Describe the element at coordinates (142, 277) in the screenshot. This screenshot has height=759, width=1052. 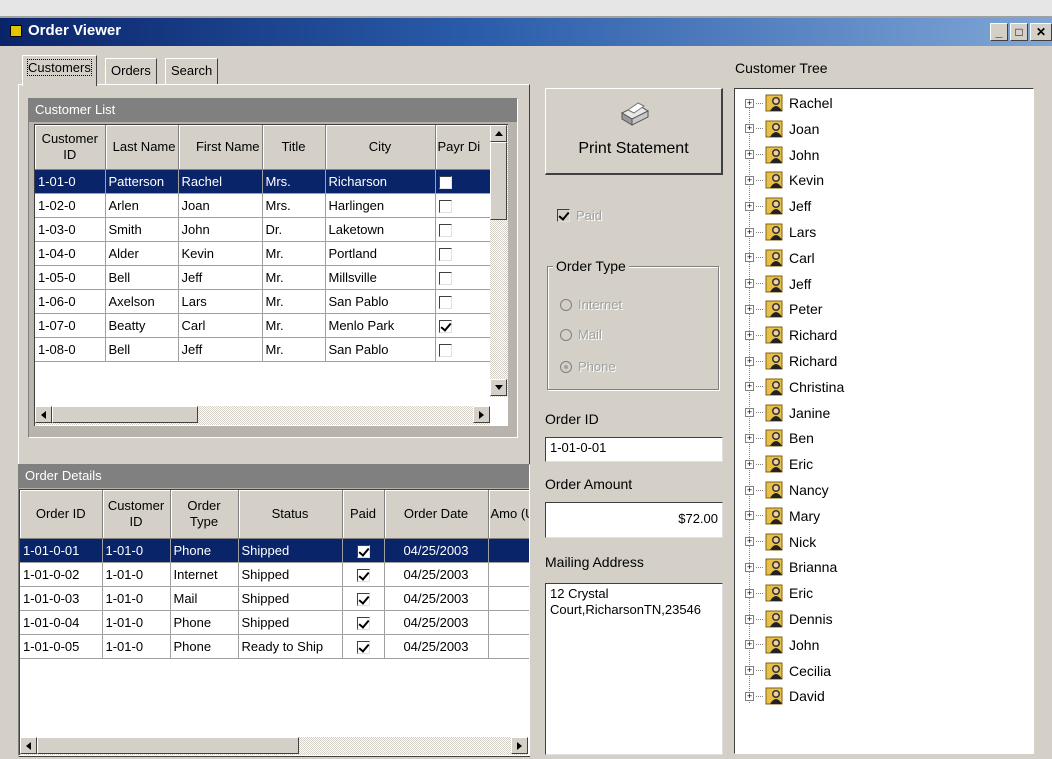
I see `cell-last: Bell` at that location.